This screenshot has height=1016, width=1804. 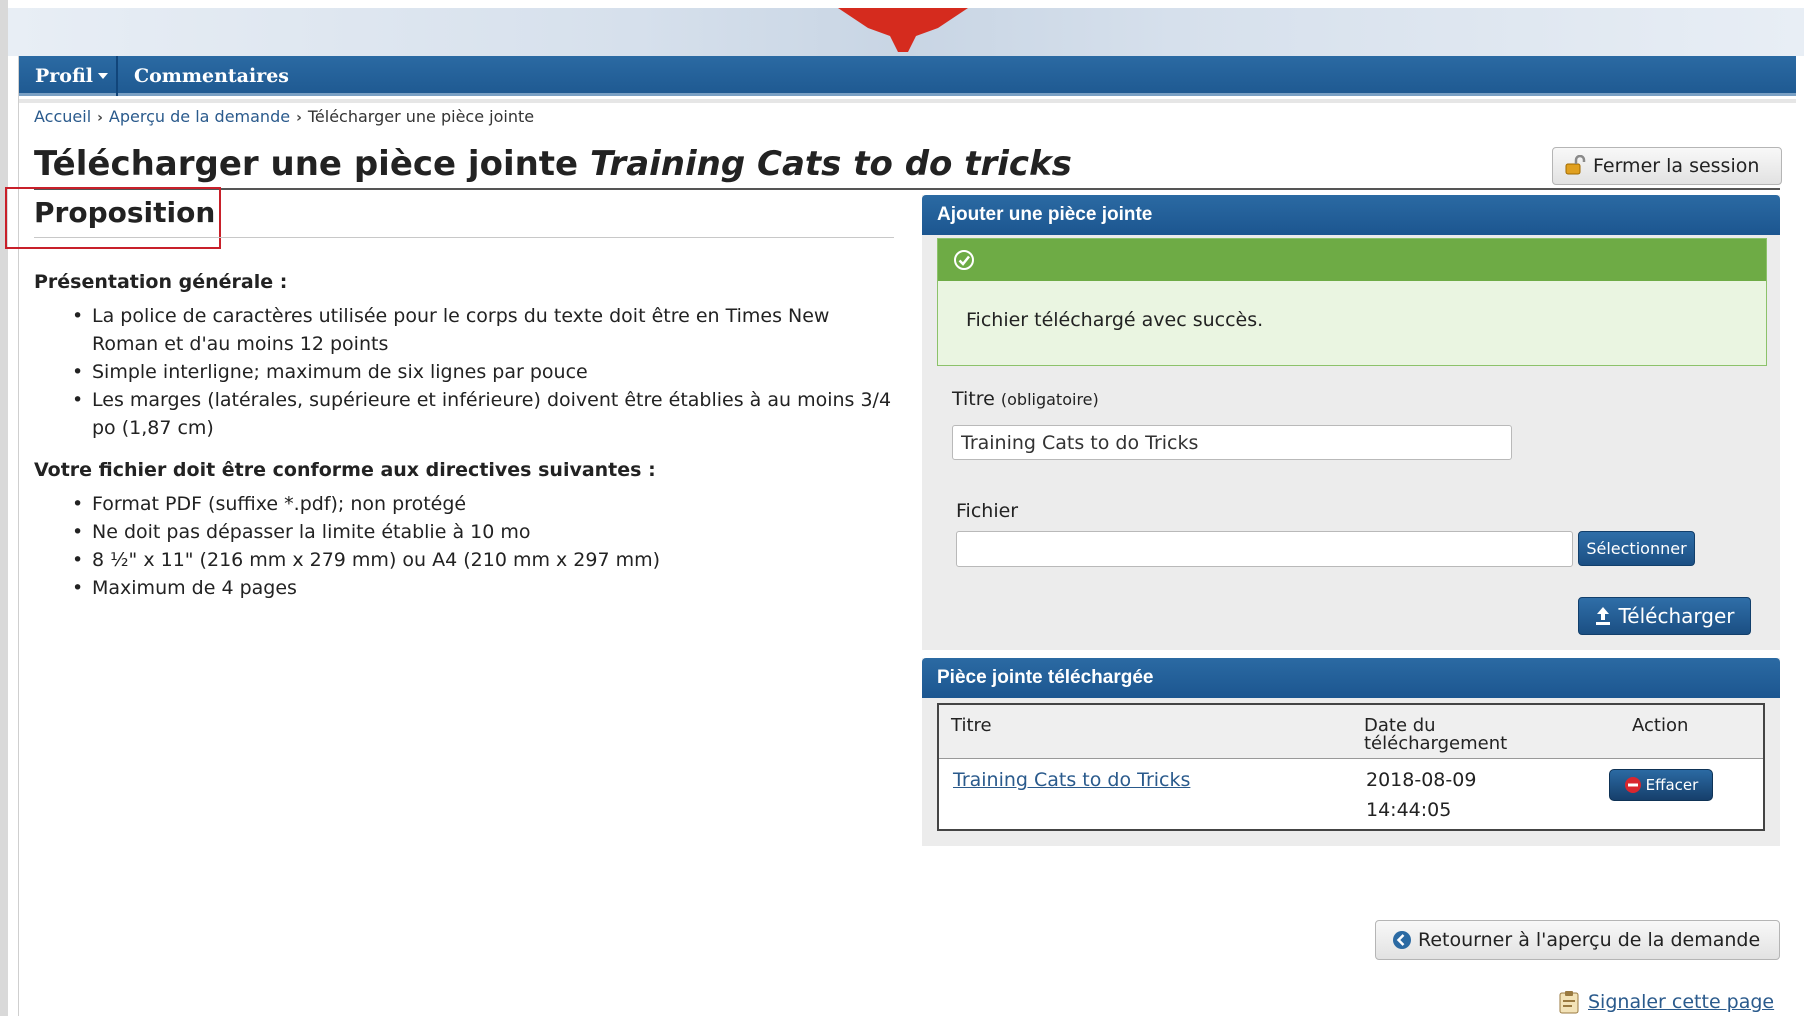 I want to click on success-alert-bar, so click(x=1352, y=260).